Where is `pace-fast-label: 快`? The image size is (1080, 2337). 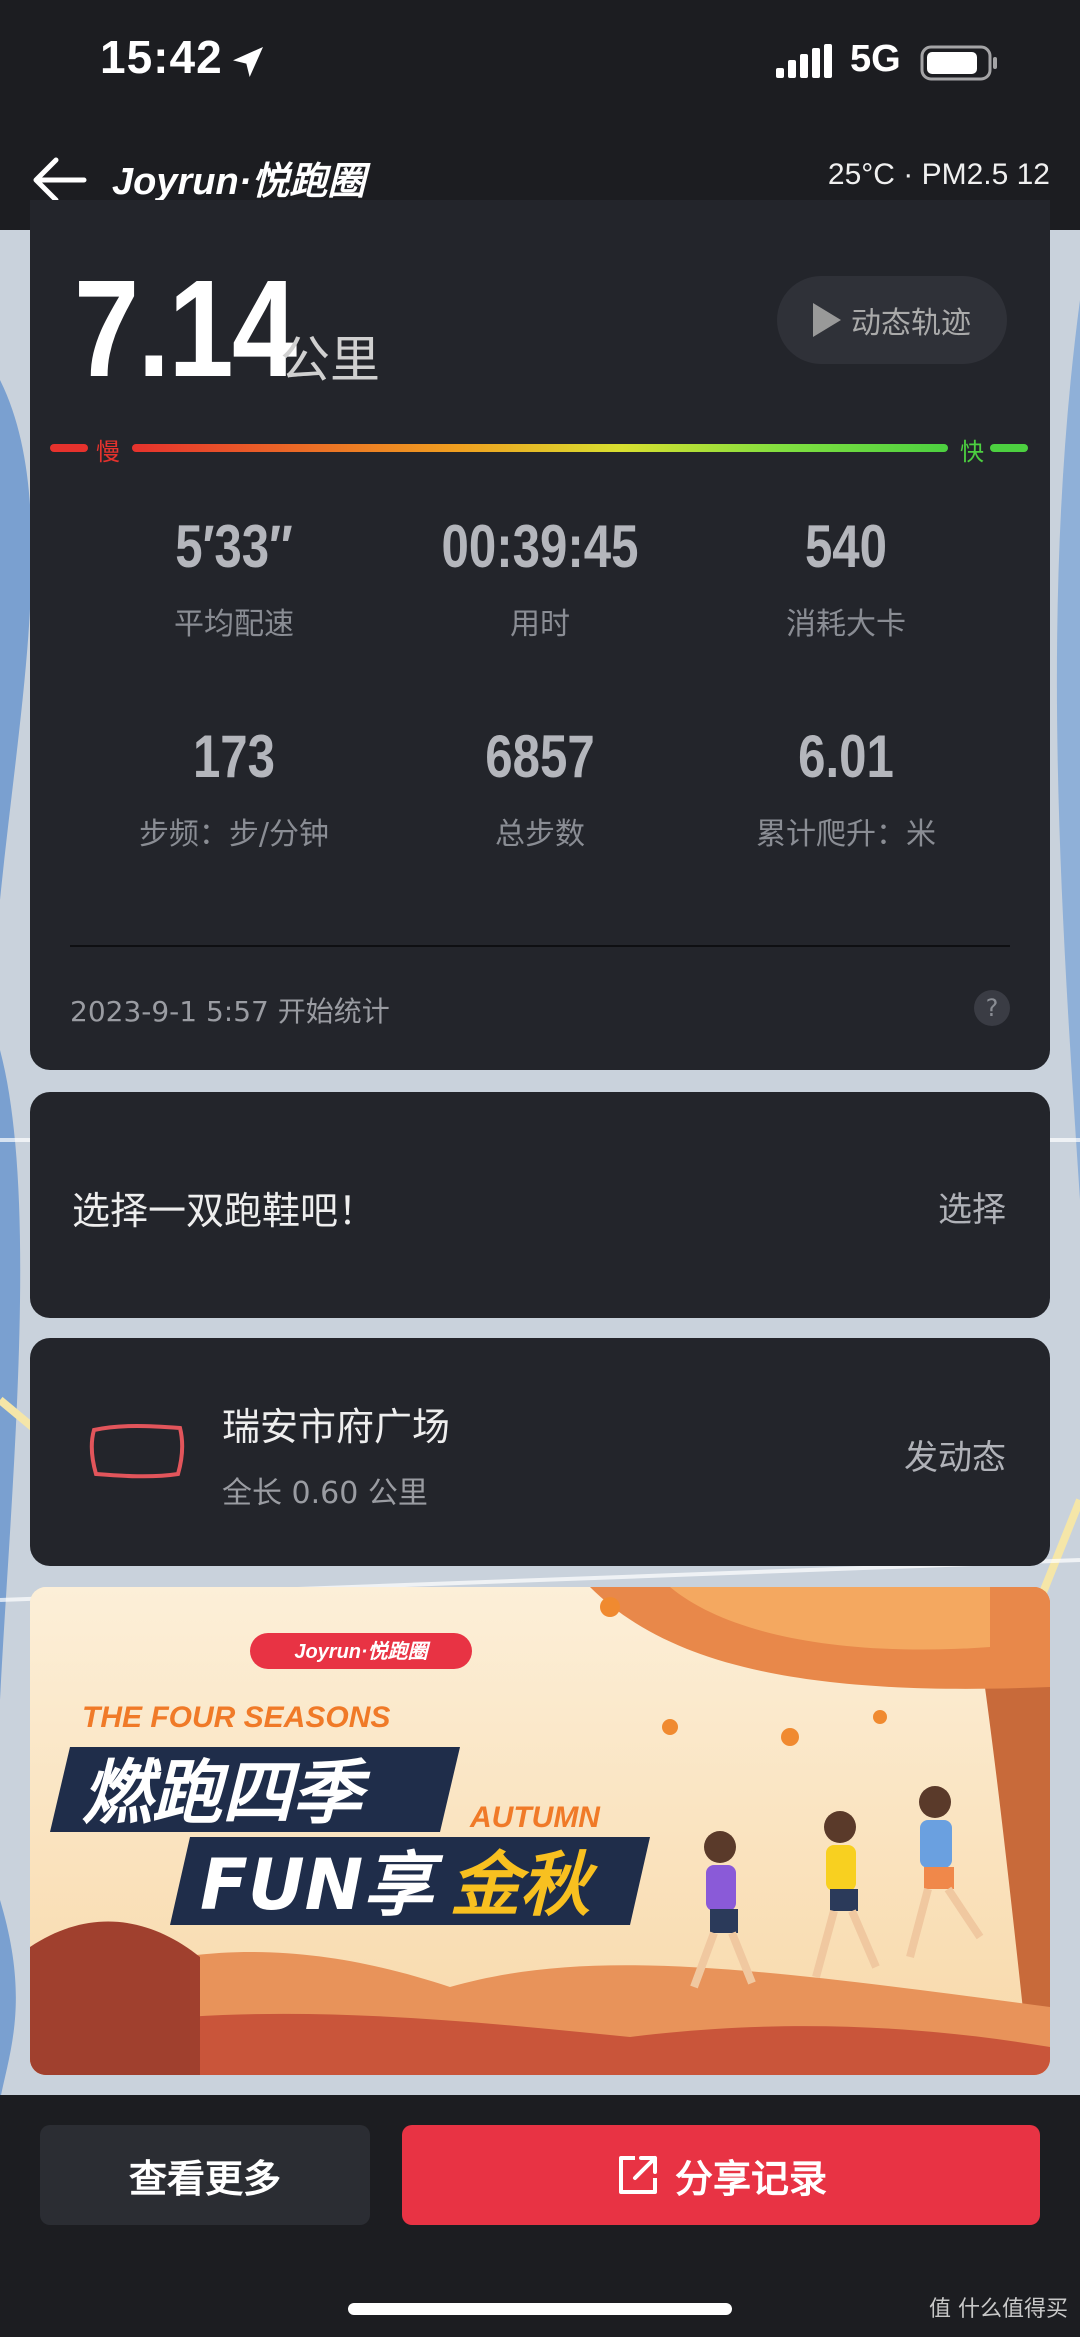
pace-fast-label: 快 is located at coordinates (972, 452).